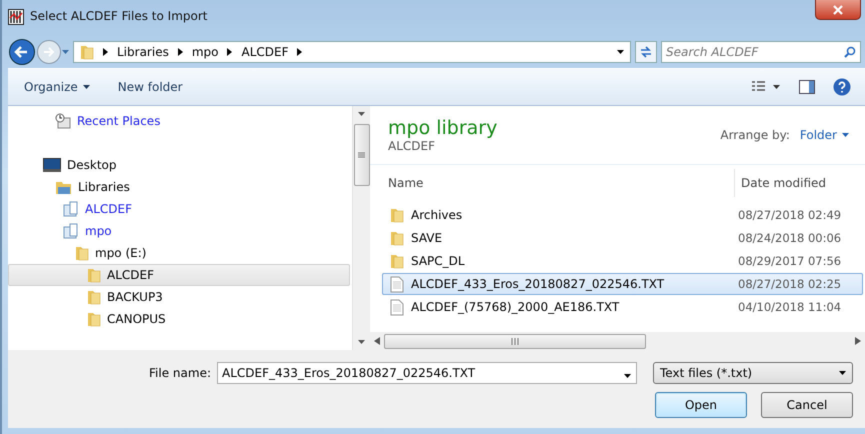  What do you see at coordinates (701, 405) in the screenshot?
I see `dialog-button: Open` at bounding box center [701, 405].